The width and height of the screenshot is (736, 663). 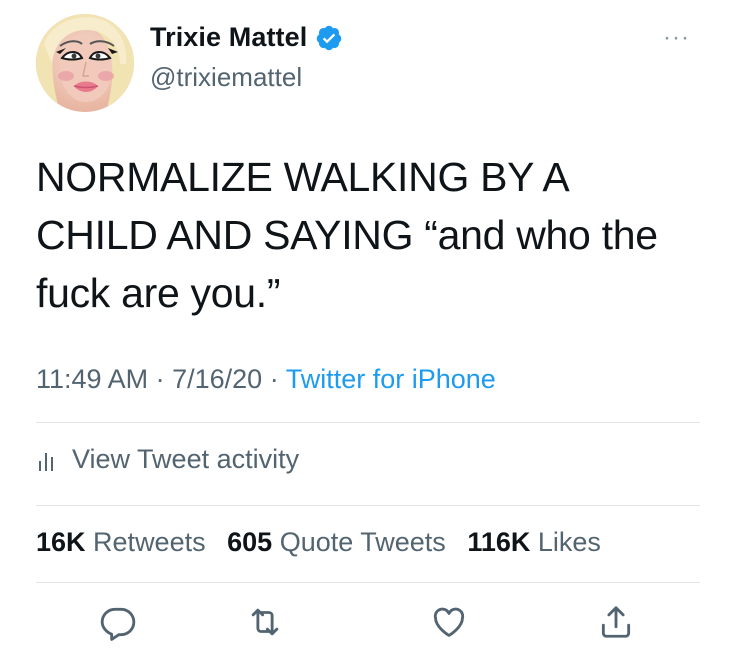 What do you see at coordinates (228, 37) in the screenshot?
I see `display-name: Trixie Mattel` at bounding box center [228, 37].